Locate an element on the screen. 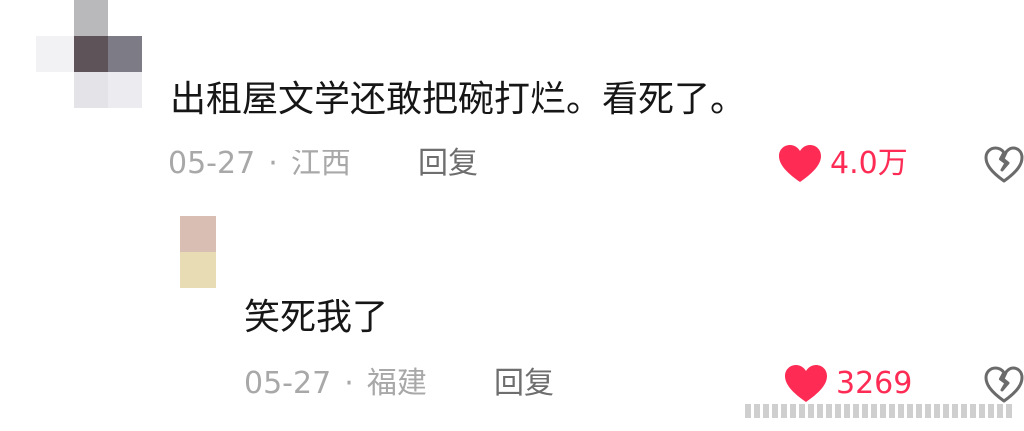 This screenshot has height=431, width=1024. watermark-strip is located at coordinates (880, 411).